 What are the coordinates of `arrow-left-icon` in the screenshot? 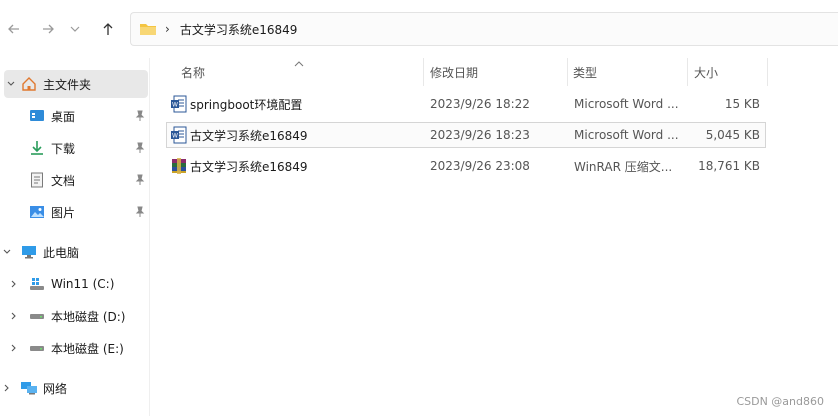 It's located at (13, 29).